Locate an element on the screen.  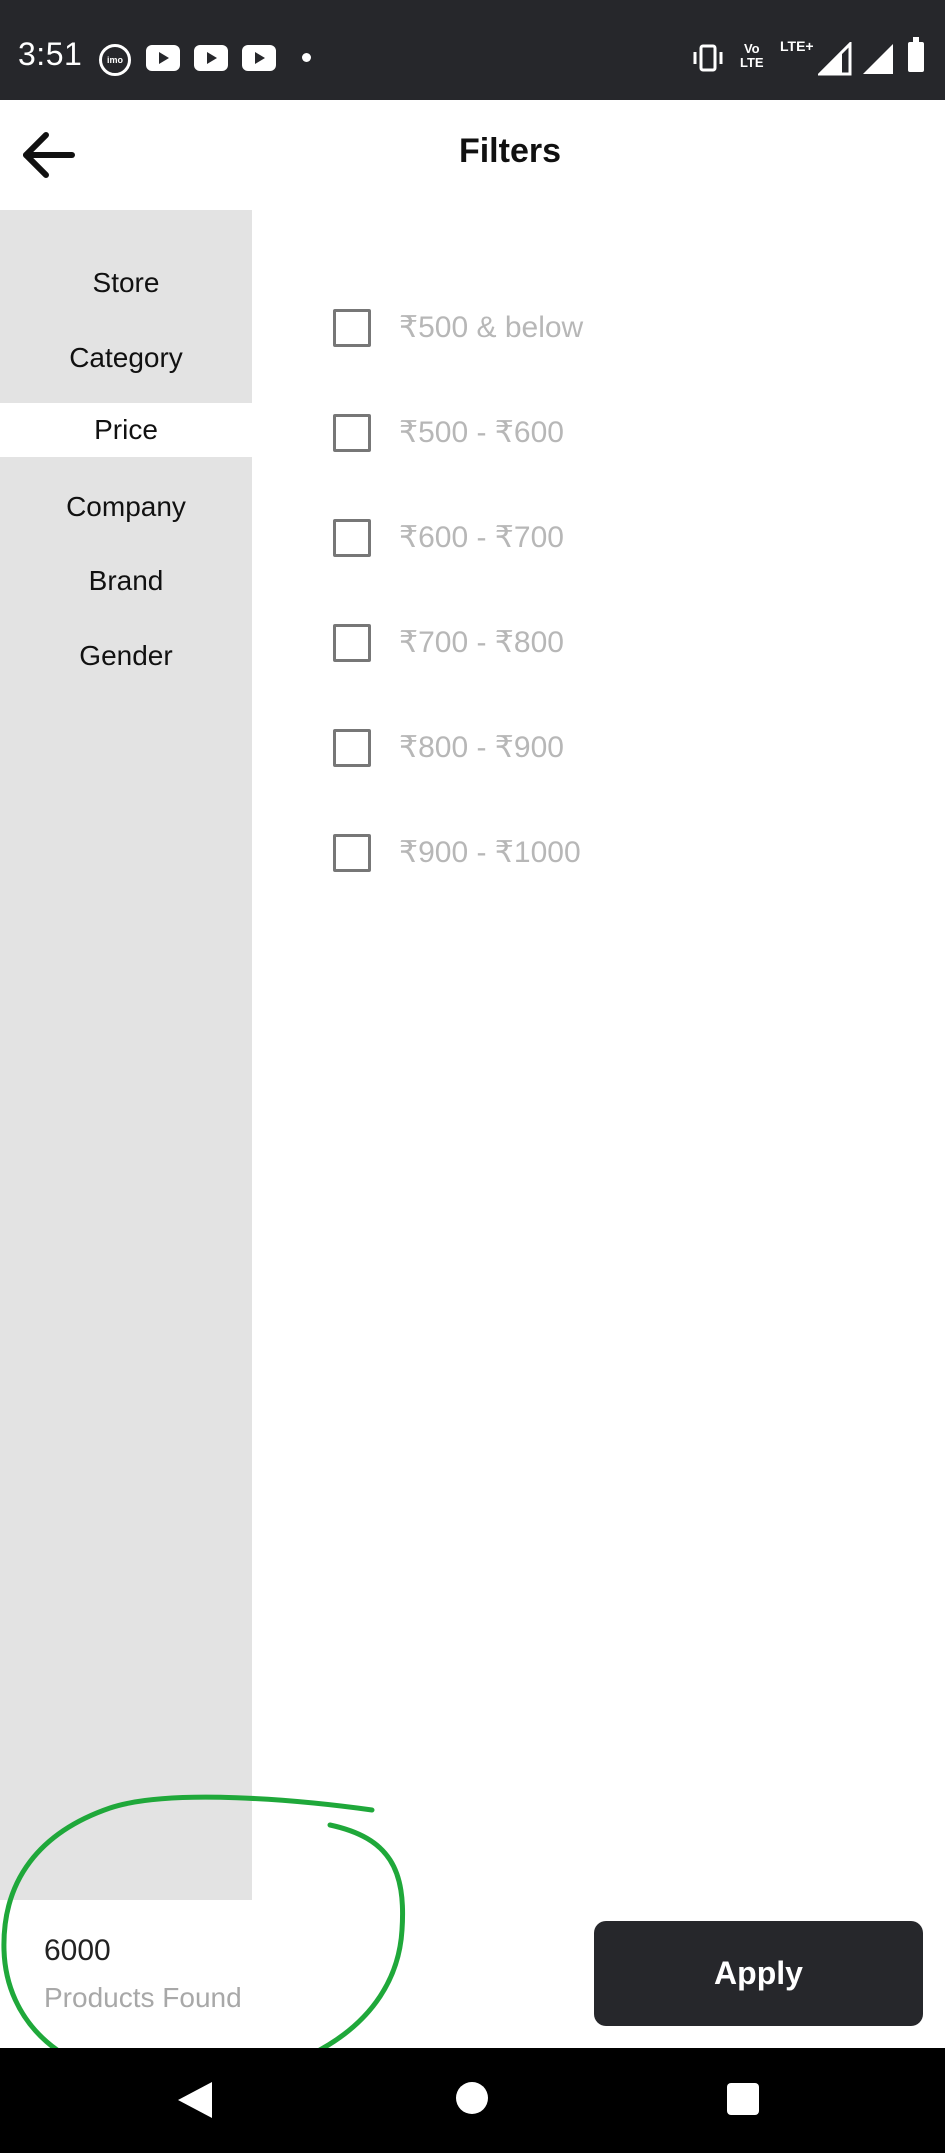
dot-icon is located at coordinates (306, 57).